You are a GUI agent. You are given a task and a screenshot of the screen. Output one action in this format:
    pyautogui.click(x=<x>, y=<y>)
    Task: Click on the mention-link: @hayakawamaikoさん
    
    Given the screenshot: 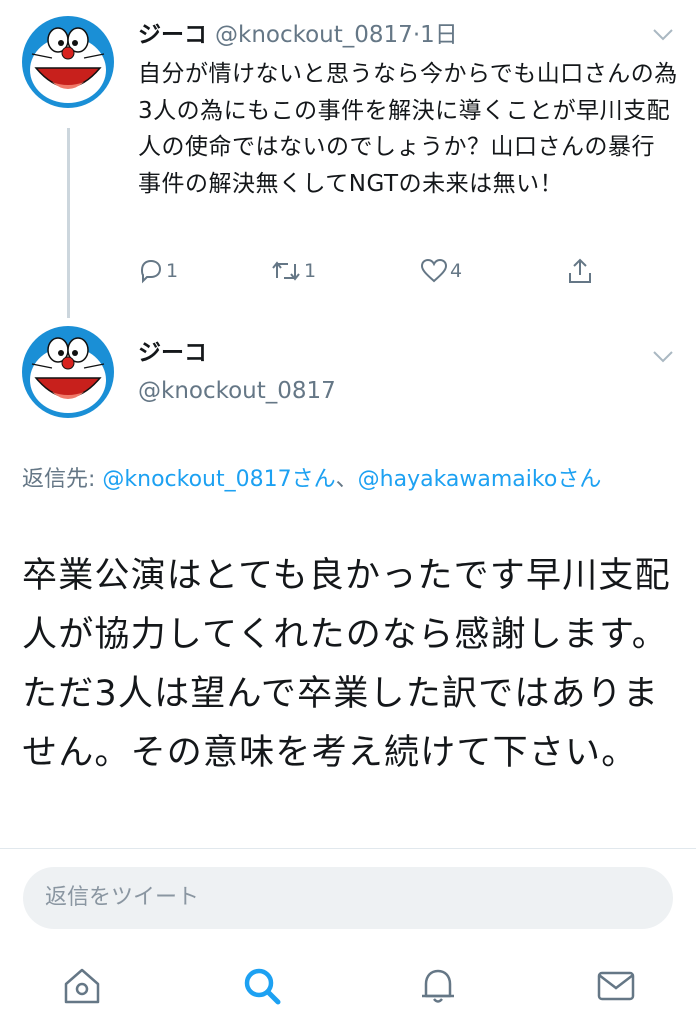 What is the action you would take?
    pyautogui.click(x=480, y=479)
    